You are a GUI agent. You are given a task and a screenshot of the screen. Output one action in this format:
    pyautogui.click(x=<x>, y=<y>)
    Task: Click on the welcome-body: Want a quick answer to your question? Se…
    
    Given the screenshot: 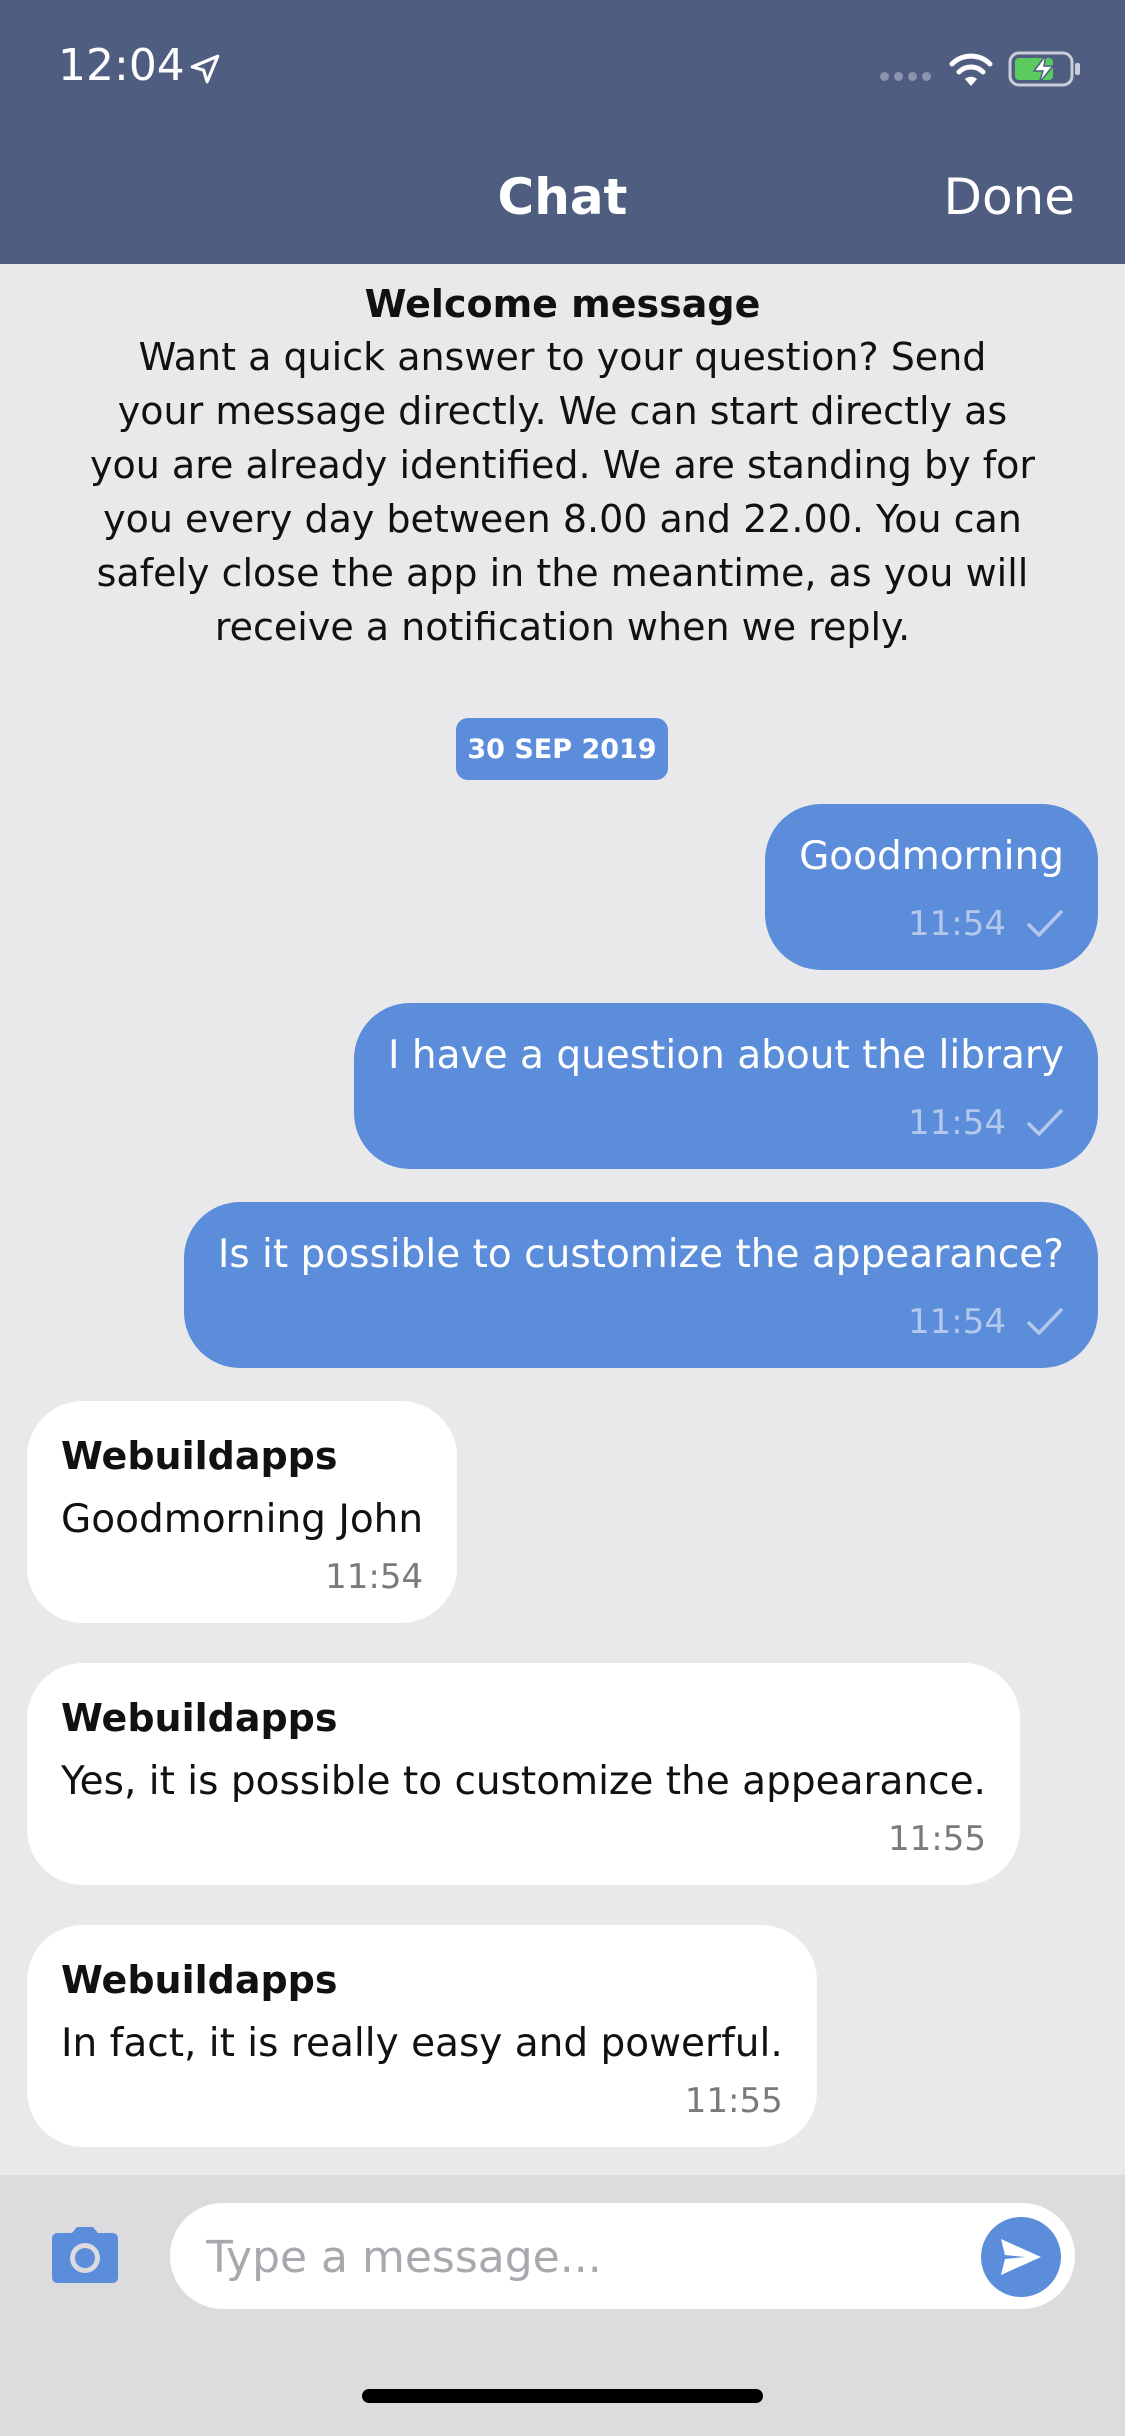 What is the action you would take?
    pyautogui.click(x=562, y=492)
    